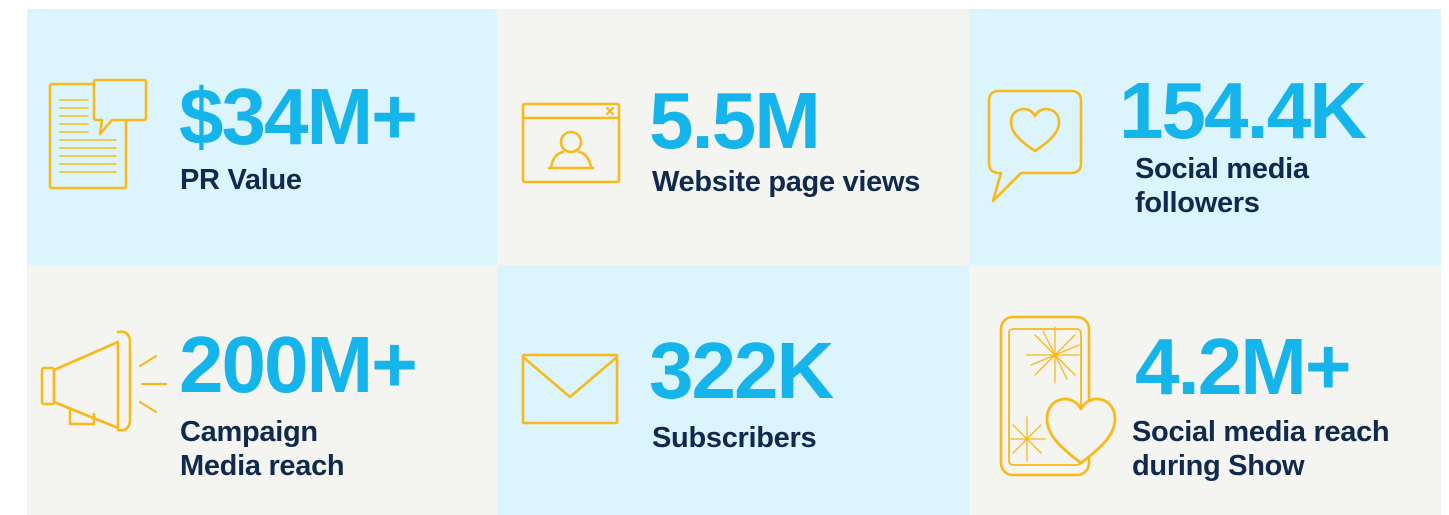 The height and width of the screenshot is (515, 1449). I want to click on stat-label: Social media reach during Show, so click(1261, 449).